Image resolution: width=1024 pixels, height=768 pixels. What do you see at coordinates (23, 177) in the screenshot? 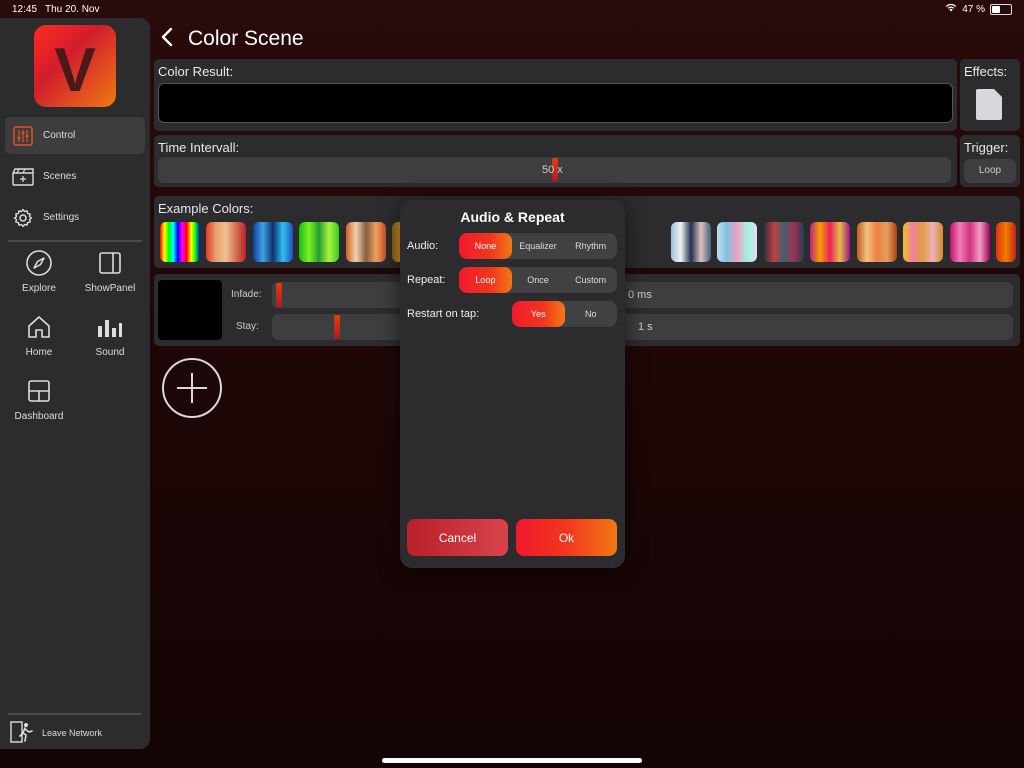
I see `clapperboard-icon` at bounding box center [23, 177].